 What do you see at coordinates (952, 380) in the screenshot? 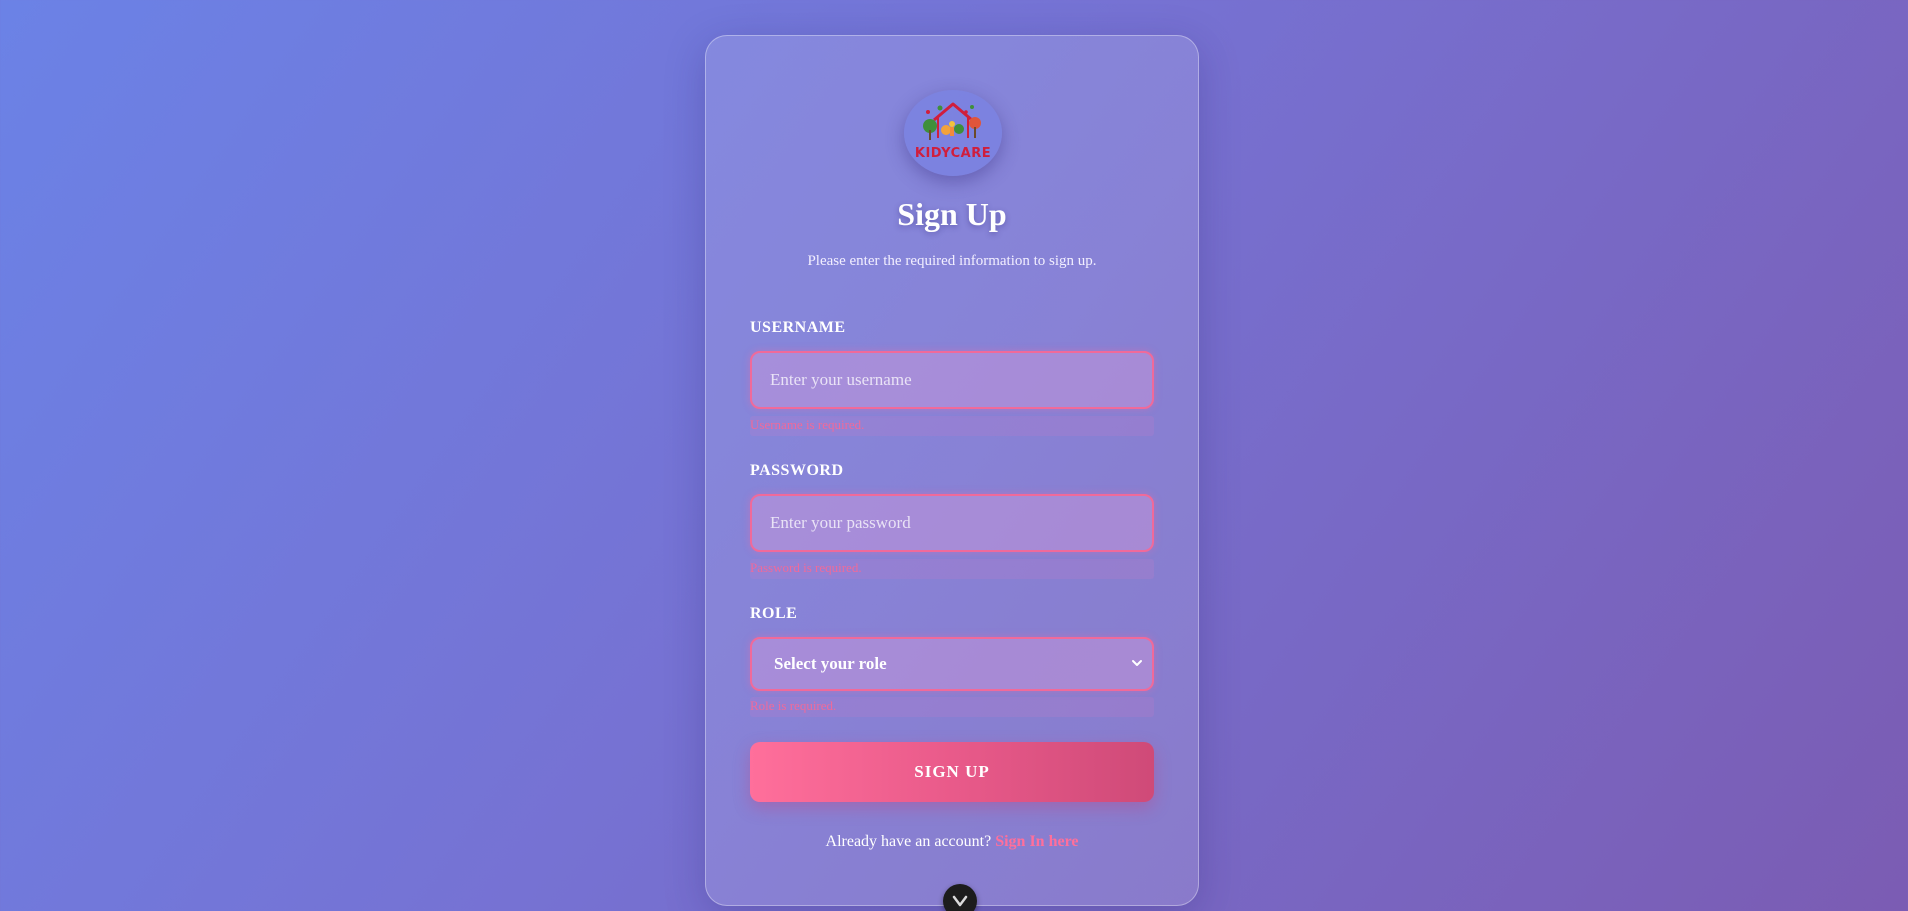
I see `username-input` at bounding box center [952, 380].